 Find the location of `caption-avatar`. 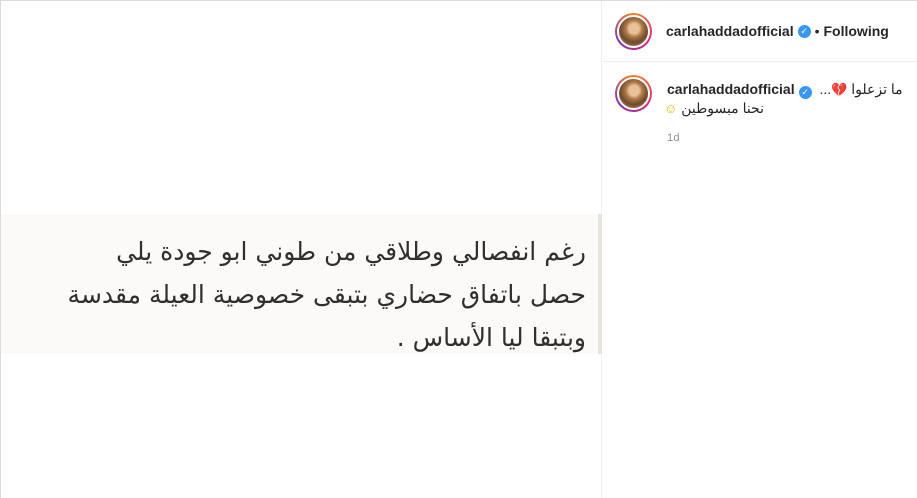

caption-avatar is located at coordinates (633, 93).